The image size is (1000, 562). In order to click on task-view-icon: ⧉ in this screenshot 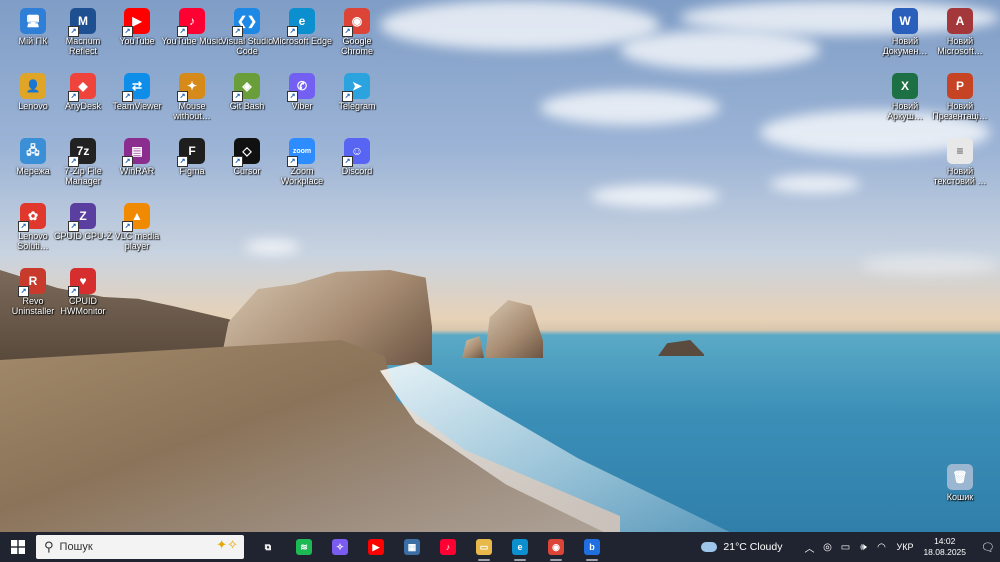, I will do `click(268, 546)`.